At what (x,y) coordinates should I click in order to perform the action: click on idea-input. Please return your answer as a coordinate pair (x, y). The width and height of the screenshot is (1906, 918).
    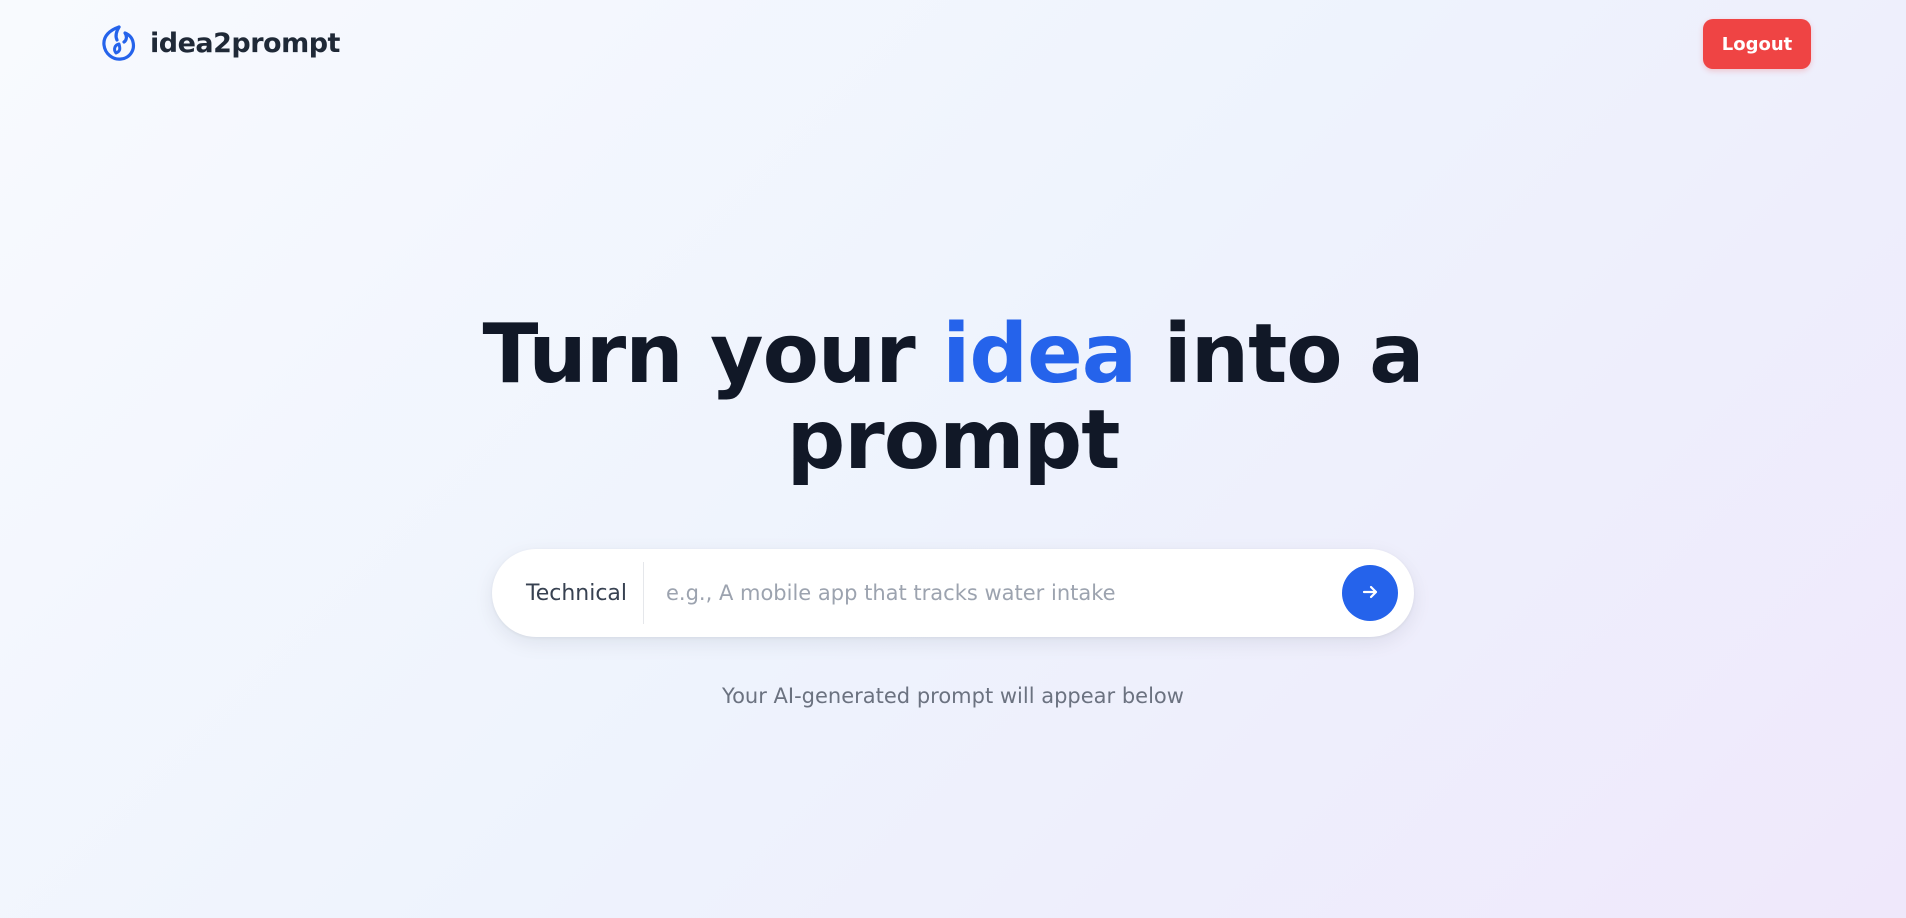
    Looking at the image, I should click on (993, 593).